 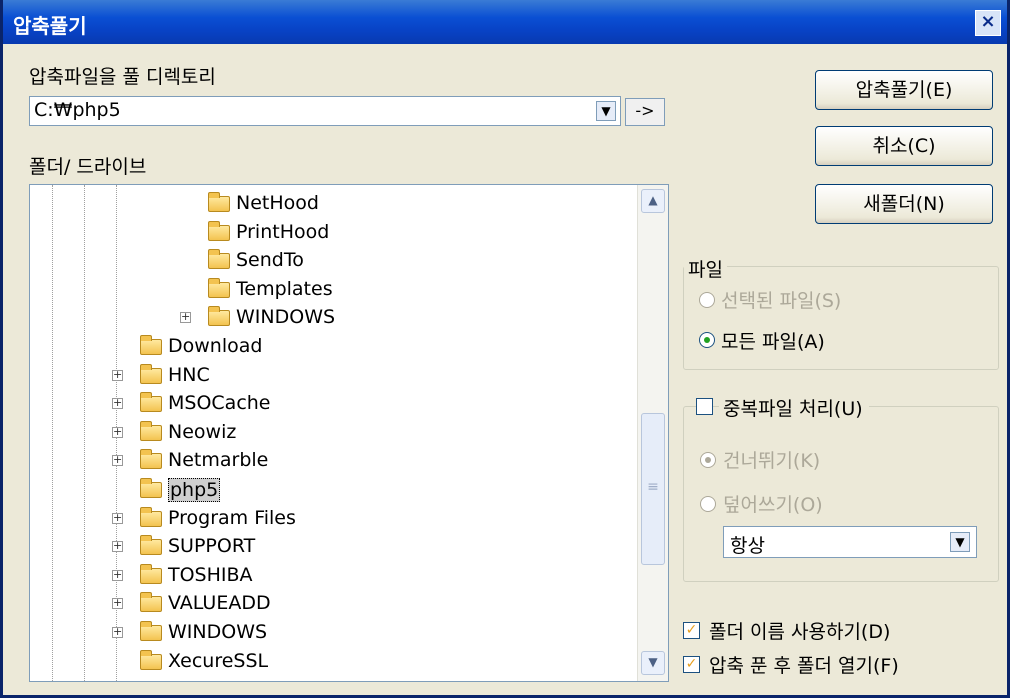 What do you see at coordinates (330, 262) in the screenshot?
I see `tree-item: SendTo` at bounding box center [330, 262].